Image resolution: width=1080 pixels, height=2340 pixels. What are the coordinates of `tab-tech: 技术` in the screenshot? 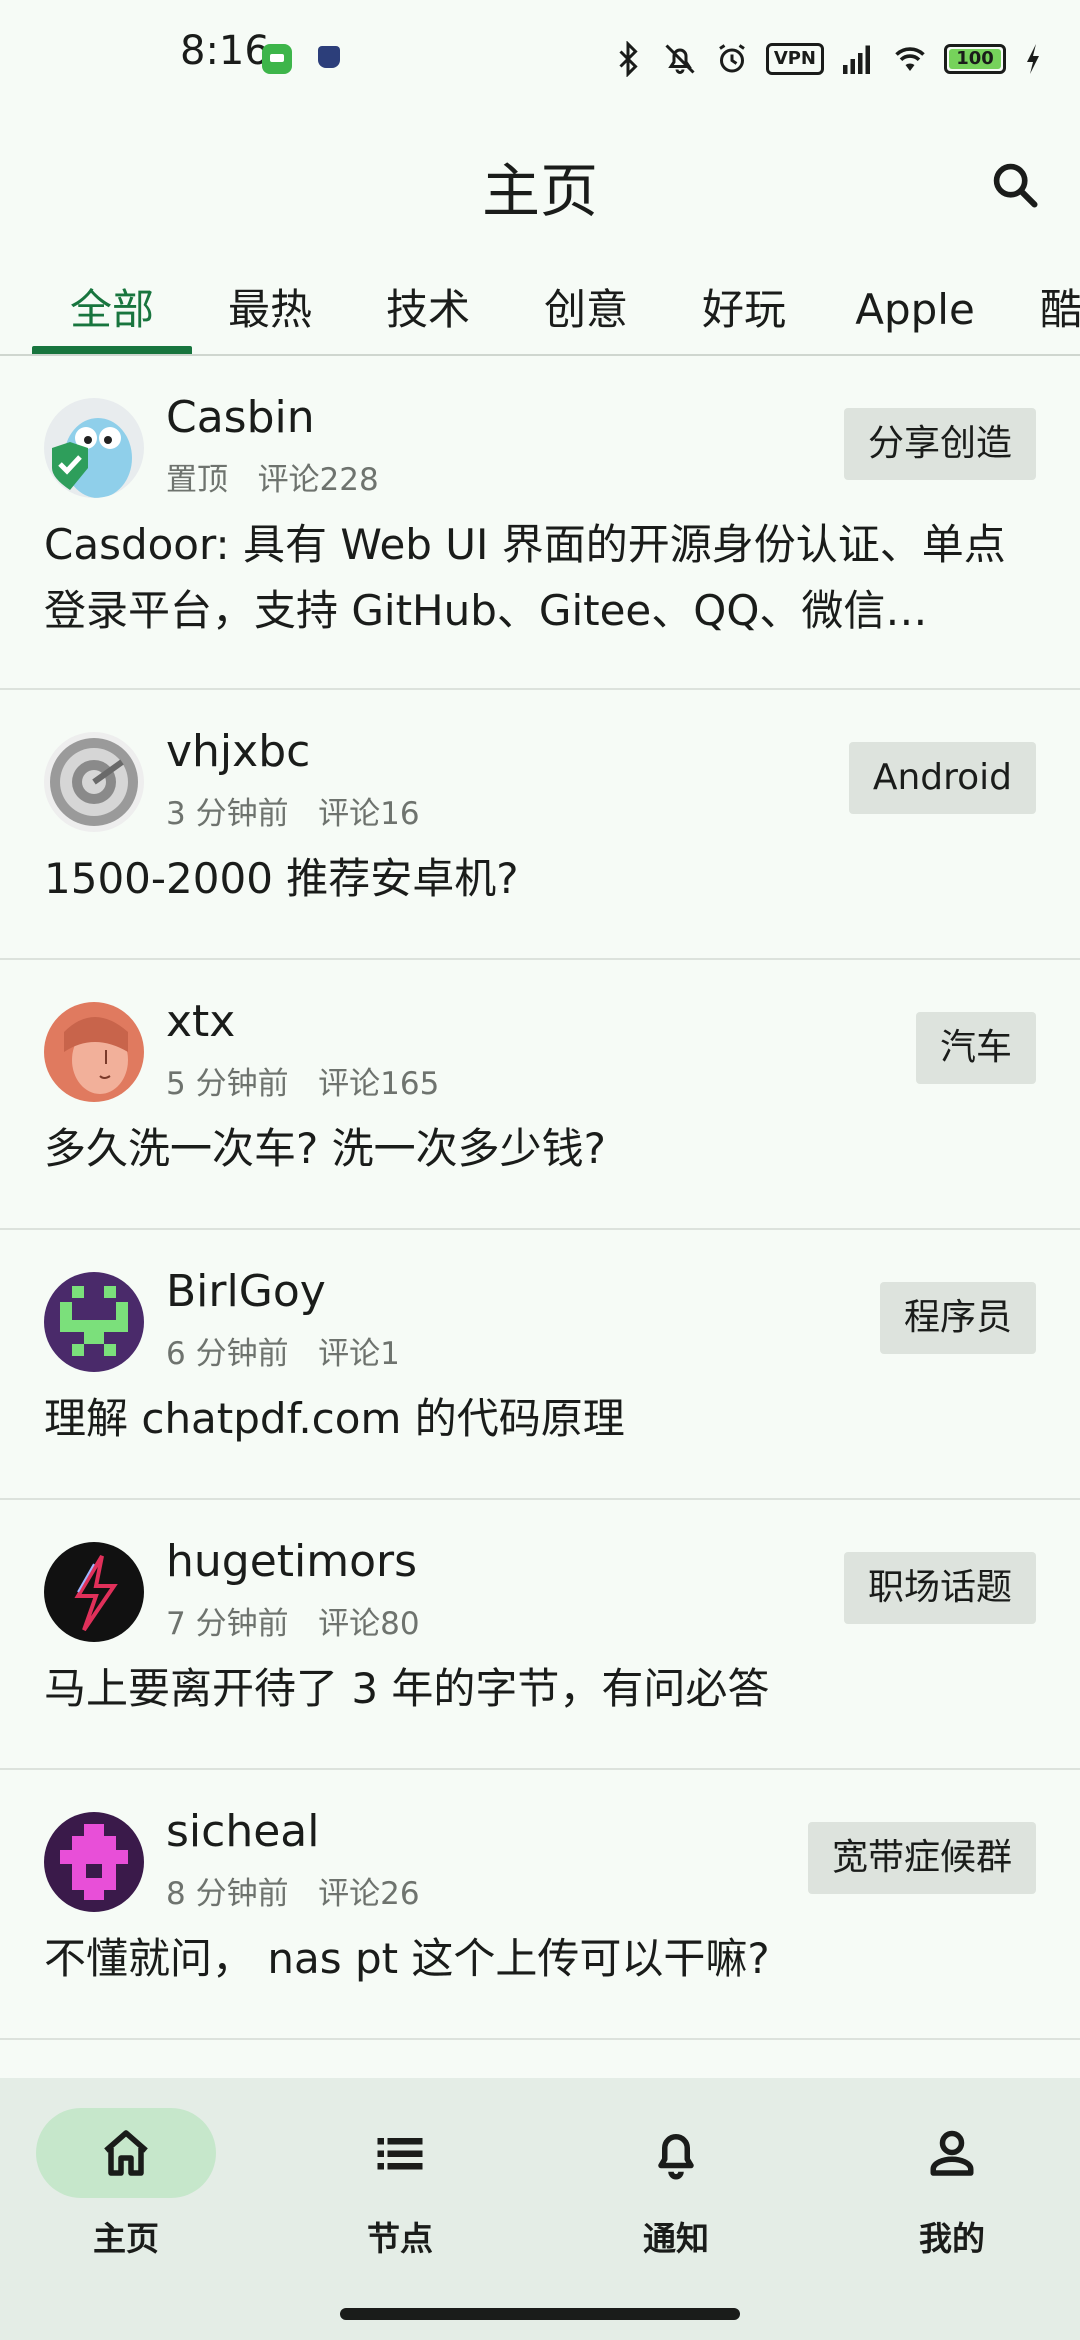 It's located at (428, 311).